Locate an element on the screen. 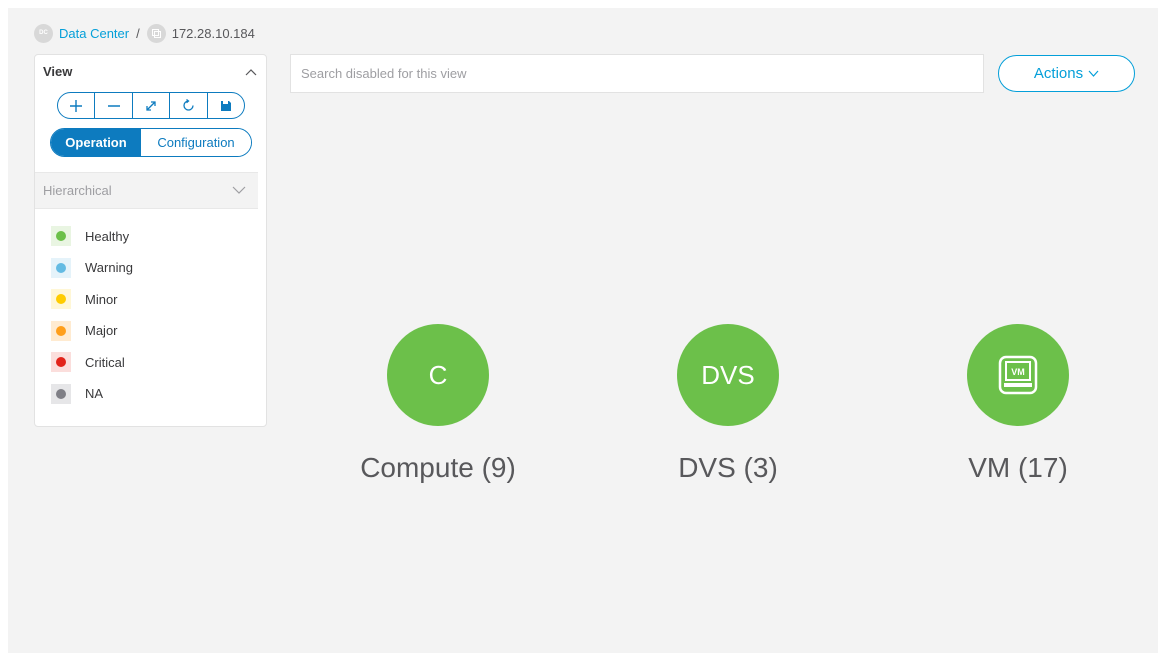 This screenshot has height=653, width=1161. zoom-toolbar is located at coordinates (151, 105).